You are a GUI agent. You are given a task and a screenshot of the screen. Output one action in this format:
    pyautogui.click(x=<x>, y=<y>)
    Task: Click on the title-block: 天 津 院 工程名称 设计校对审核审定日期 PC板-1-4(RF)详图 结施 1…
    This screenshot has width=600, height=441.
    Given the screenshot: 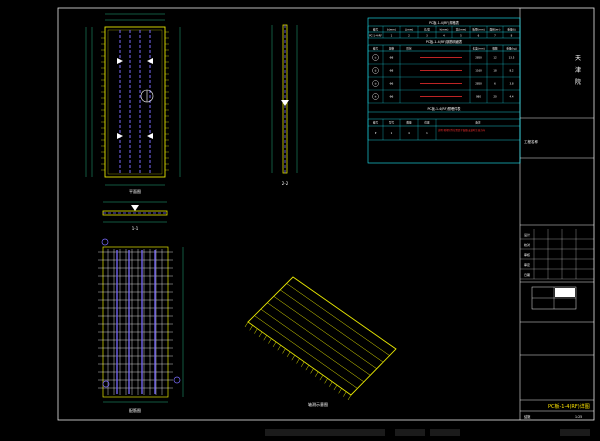 What is the action you would take?
    pyautogui.click(x=557, y=237)
    